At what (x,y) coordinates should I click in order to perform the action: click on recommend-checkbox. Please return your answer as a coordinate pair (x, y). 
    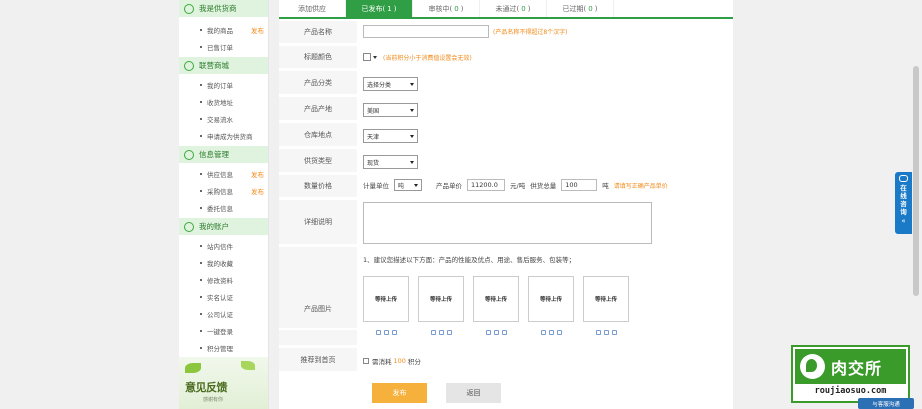
    Looking at the image, I should click on (366, 361).